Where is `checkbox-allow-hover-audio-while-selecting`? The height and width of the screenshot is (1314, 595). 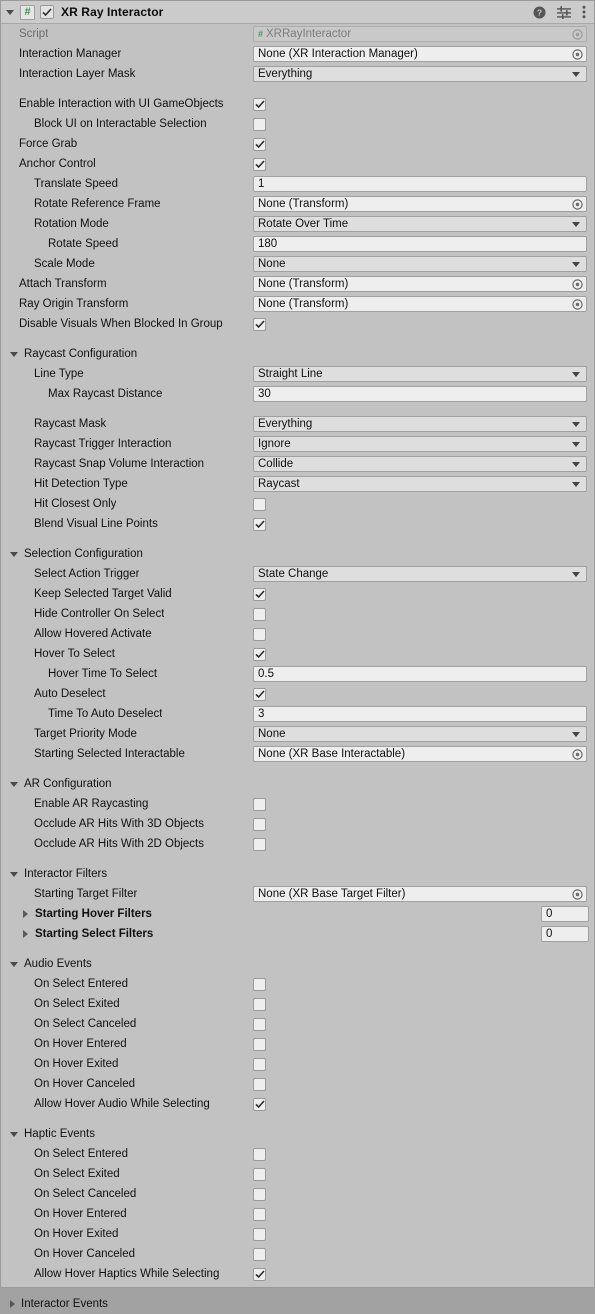 checkbox-allow-hover-audio-while-selecting is located at coordinates (259, 1104).